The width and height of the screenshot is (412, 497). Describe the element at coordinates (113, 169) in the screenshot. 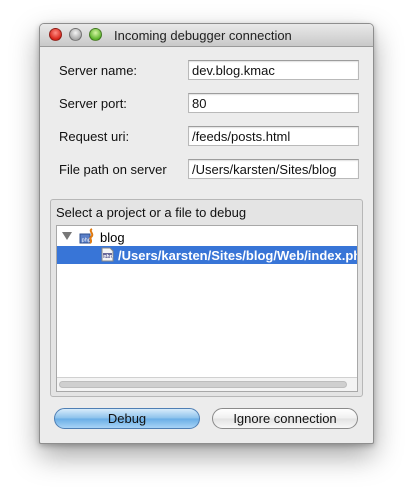

I see `file-path-label: File path on server` at that location.